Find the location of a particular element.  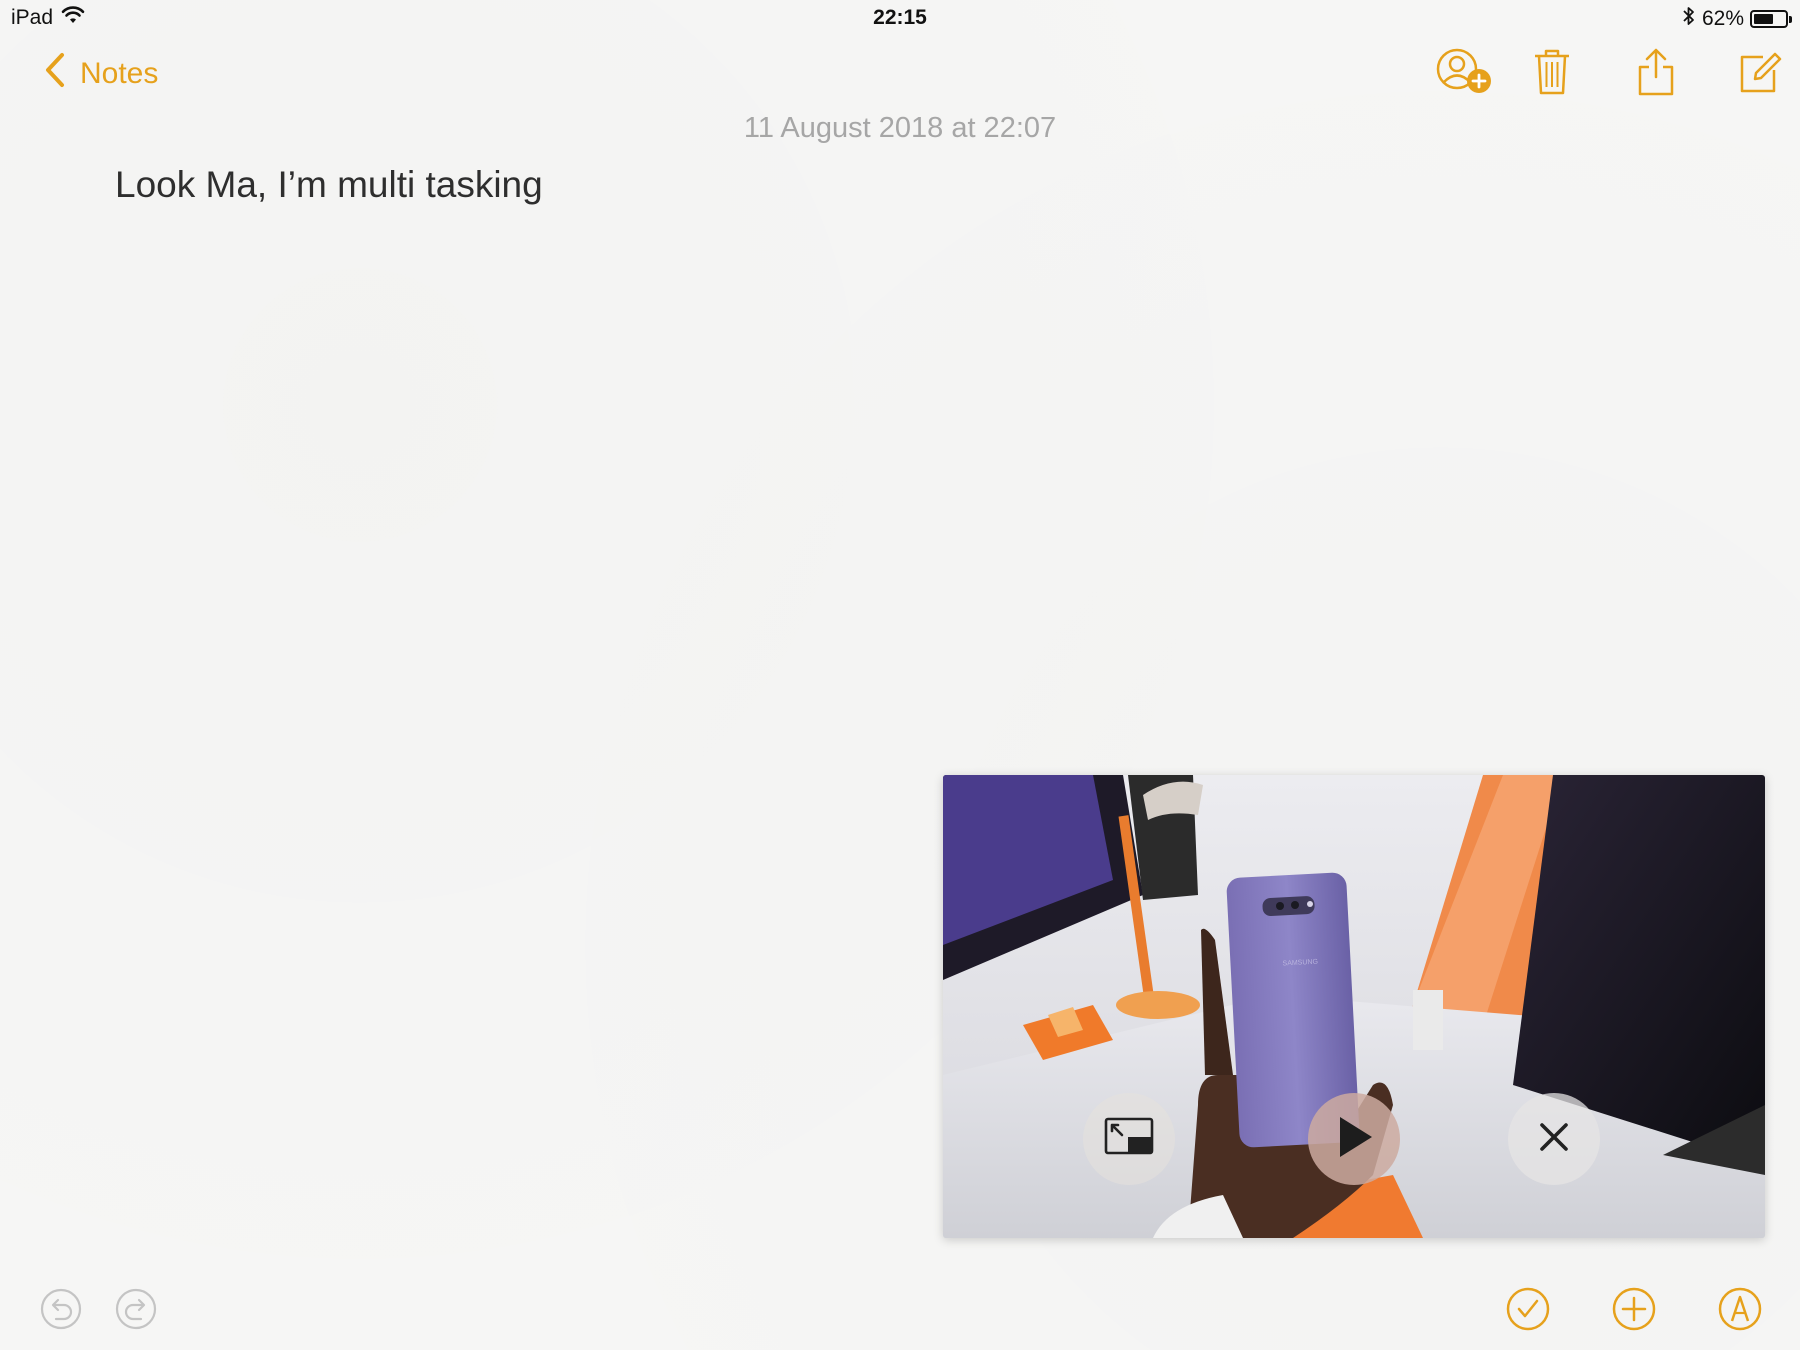

compose-button is located at coordinates (1760, 74).